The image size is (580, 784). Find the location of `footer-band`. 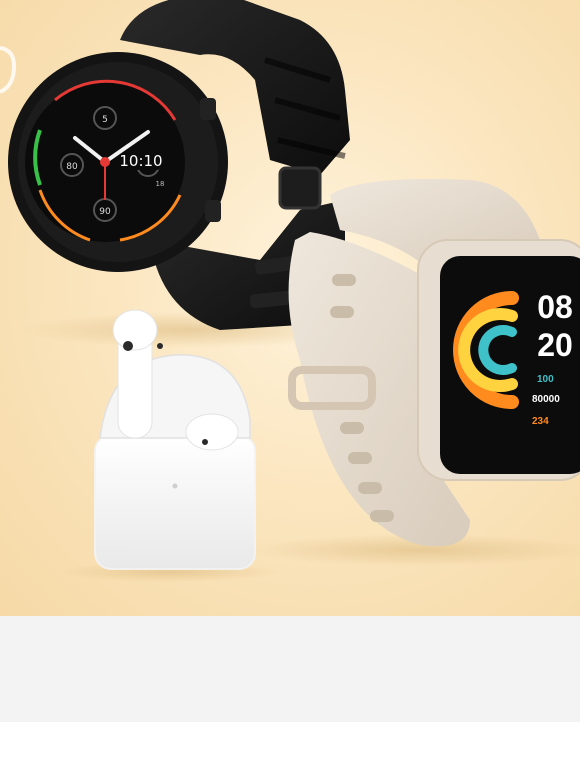

footer-band is located at coordinates (290, 669).